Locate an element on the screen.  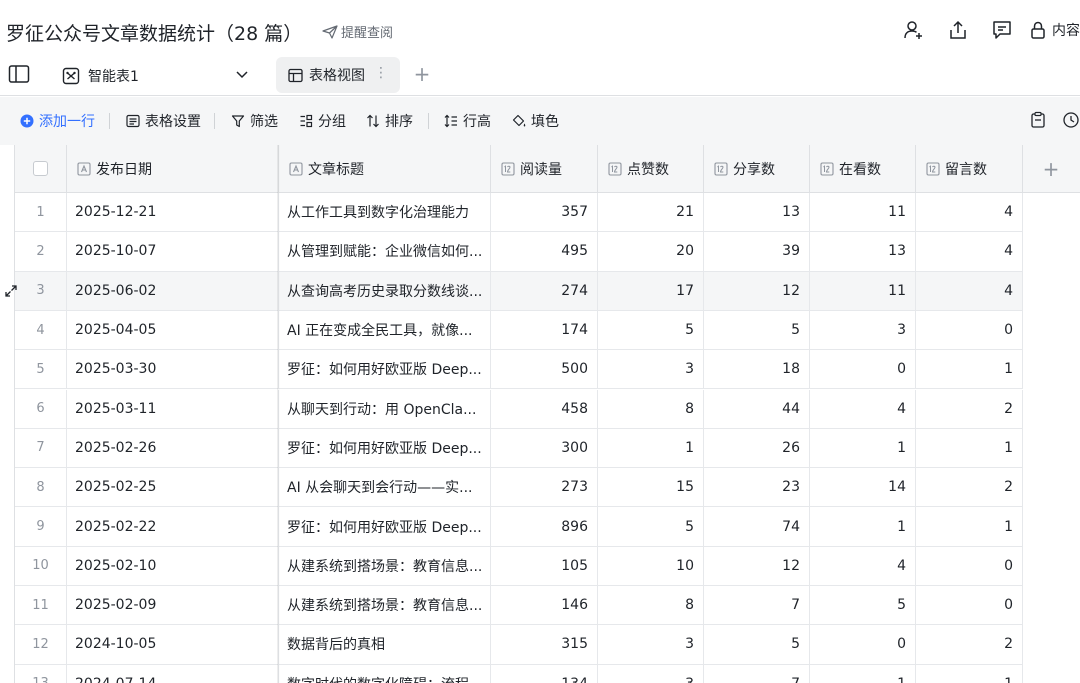
fill-color-button: 填色 is located at coordinates (535, 121).